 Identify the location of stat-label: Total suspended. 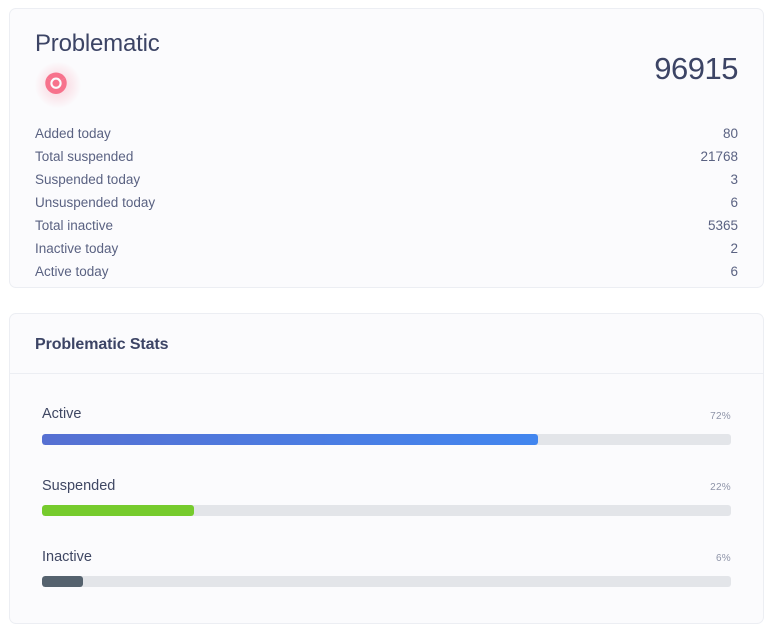
(84, 156).